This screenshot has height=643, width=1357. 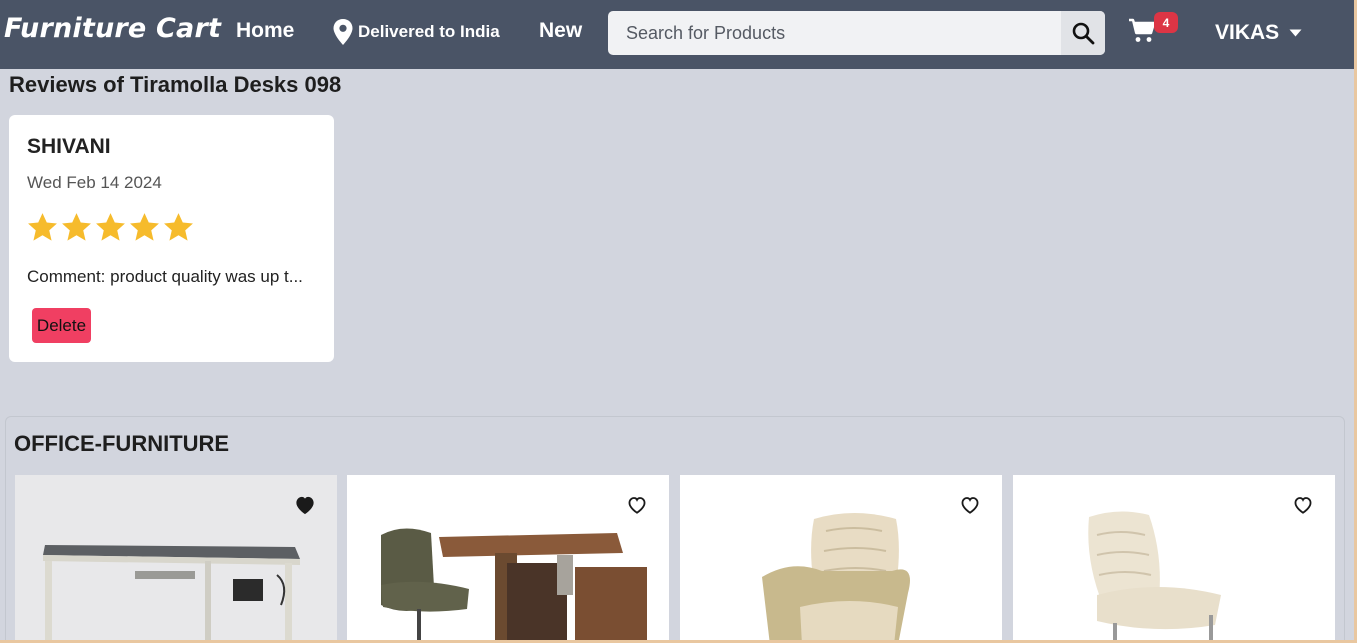 I want to click on heart-filled-icon, so click(x=305, y=505).